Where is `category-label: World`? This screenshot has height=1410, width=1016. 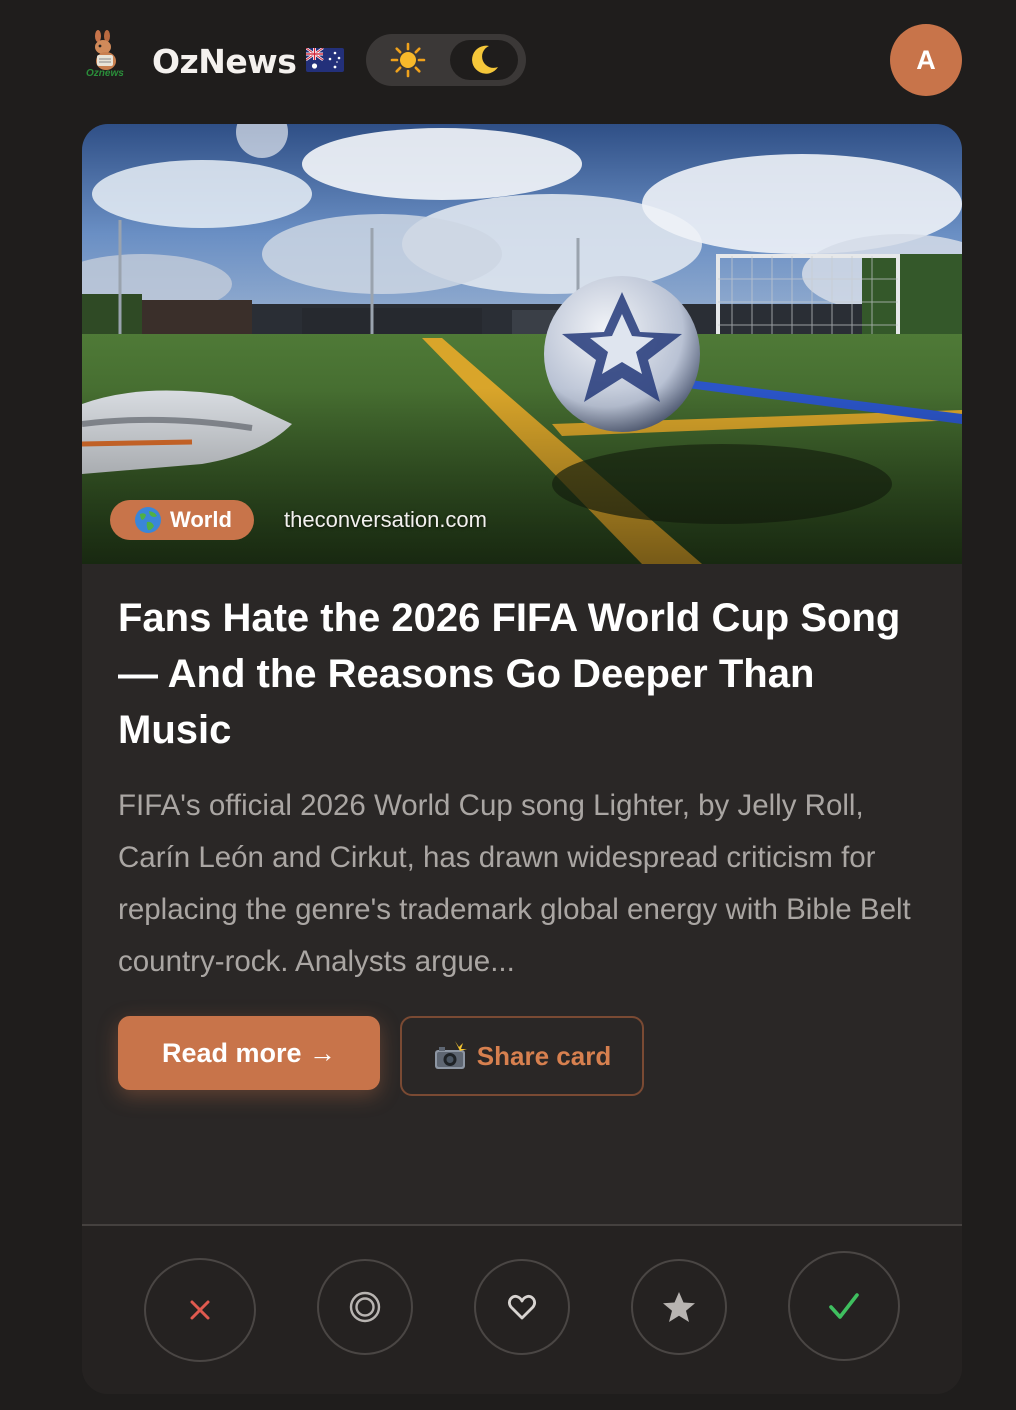 category-label: World is located at coordinates (201, 519).